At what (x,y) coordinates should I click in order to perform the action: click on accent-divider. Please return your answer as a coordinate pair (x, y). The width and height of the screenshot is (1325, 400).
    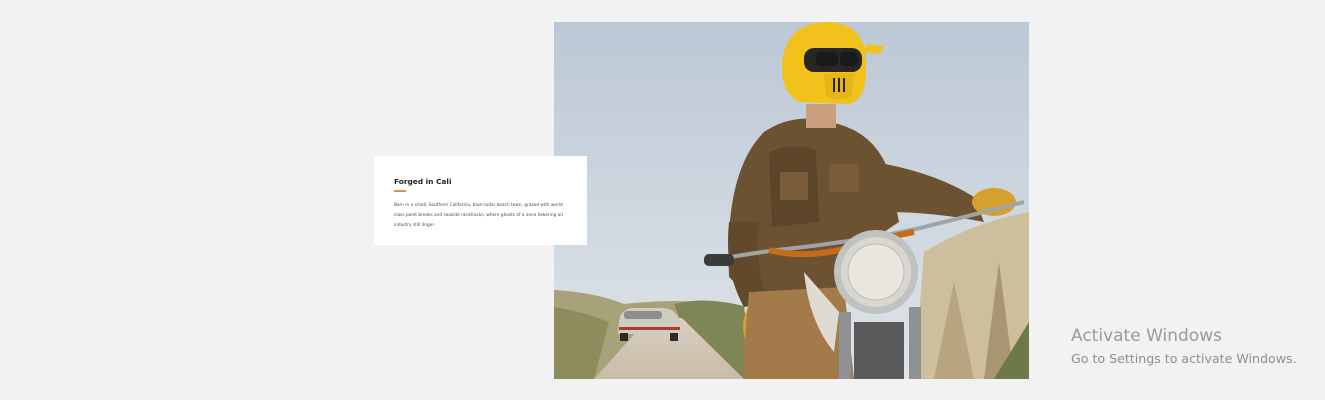
    Looking at the image, I should click on (400, 191).